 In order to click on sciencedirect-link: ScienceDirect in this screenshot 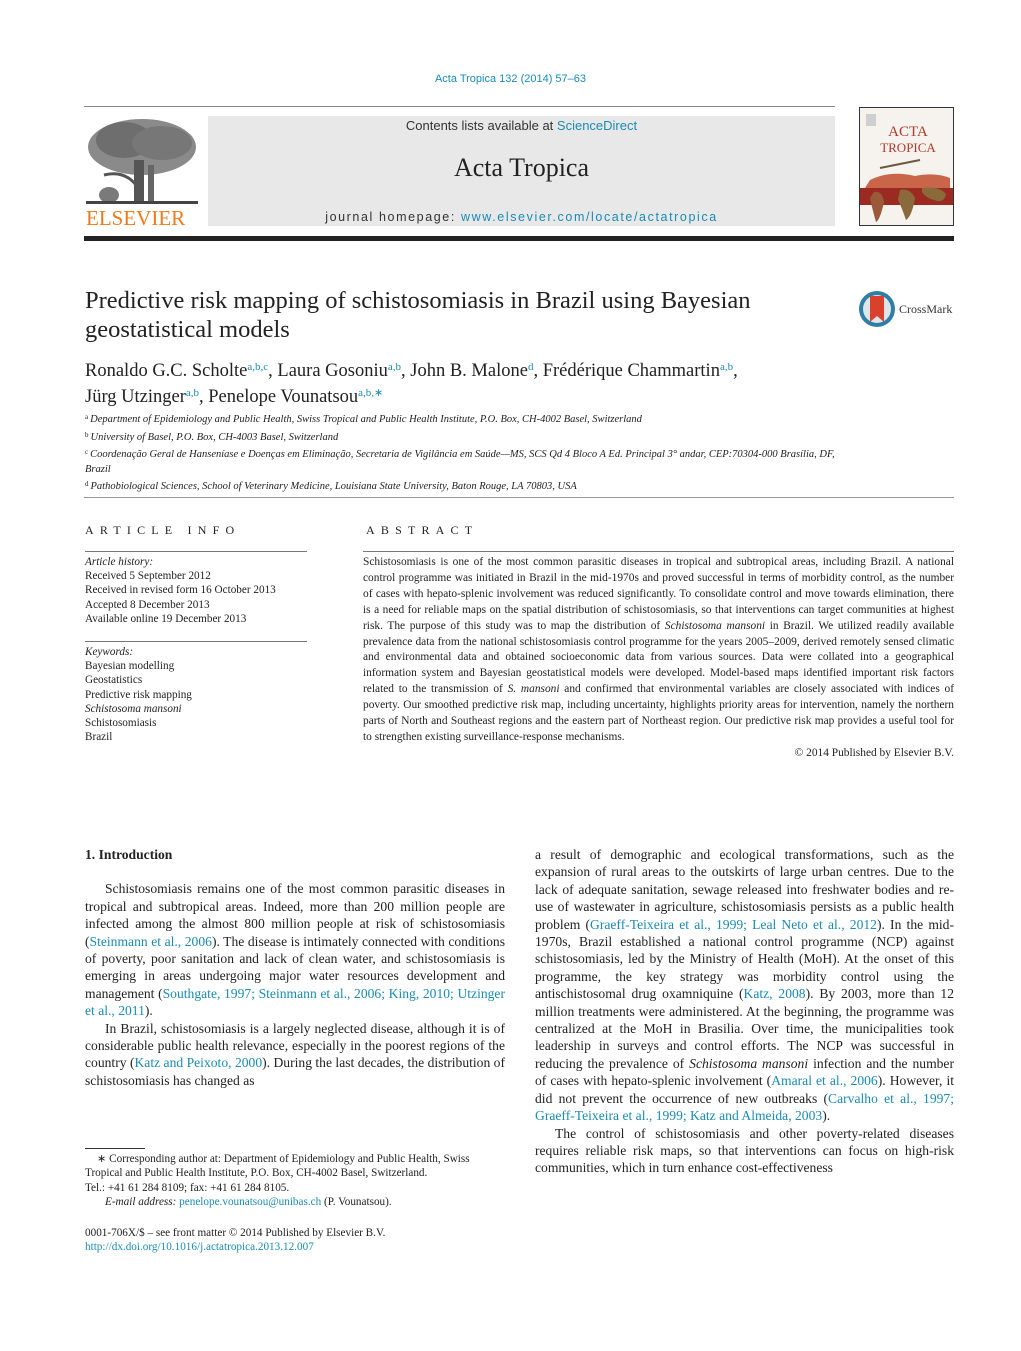, I will do `click(597, 125)`.